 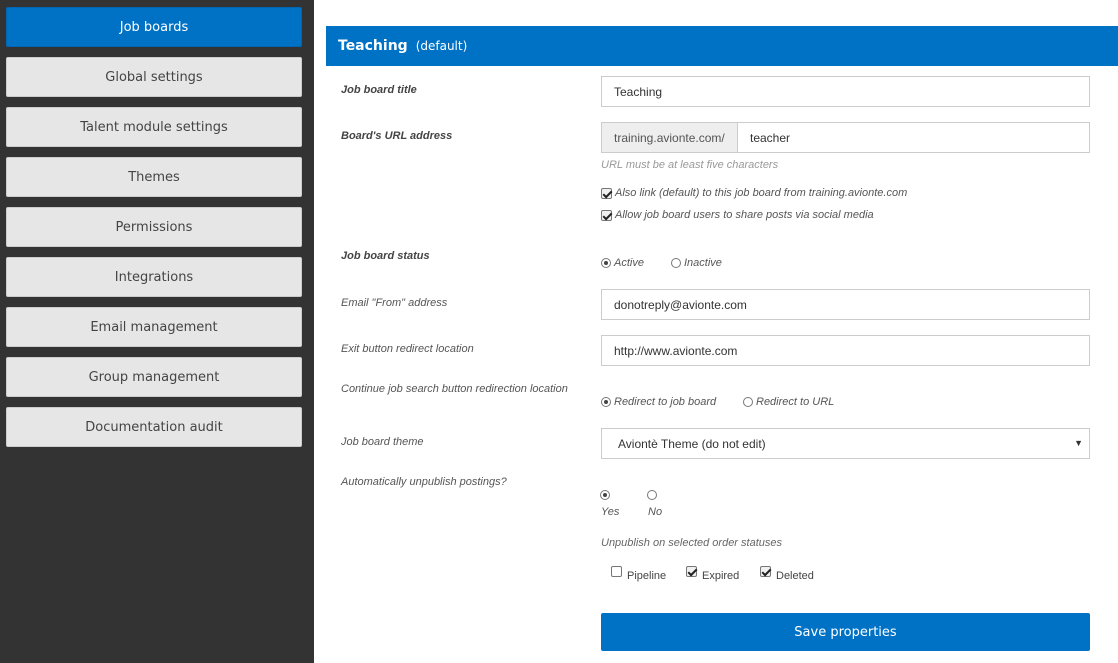 What do you see at coordinates (665, 402) in the screenshot?
I see `redirect-job-board-label: Redirect to job board` at bounding box center [665, 402].